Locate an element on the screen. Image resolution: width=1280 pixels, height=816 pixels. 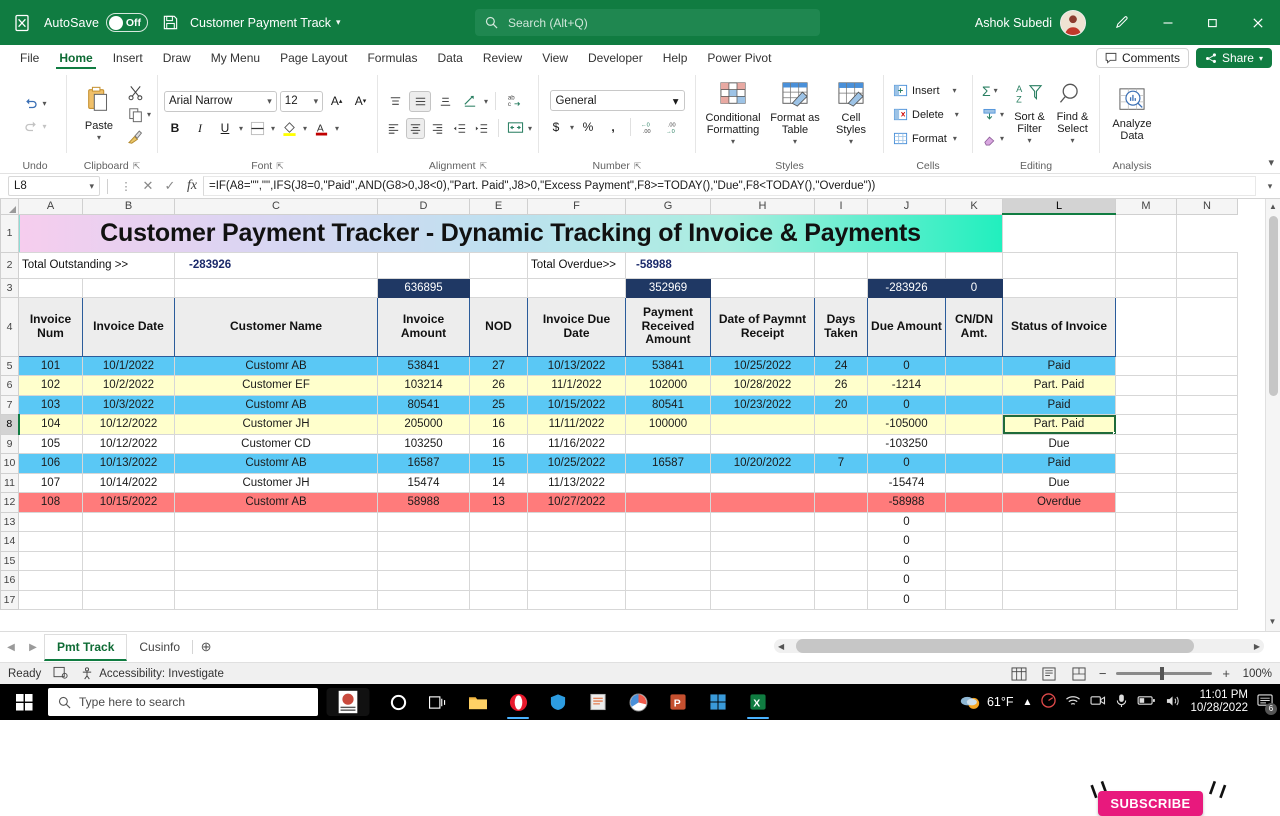
due-amount-total: -283926 is located at coordinates (906, 287).